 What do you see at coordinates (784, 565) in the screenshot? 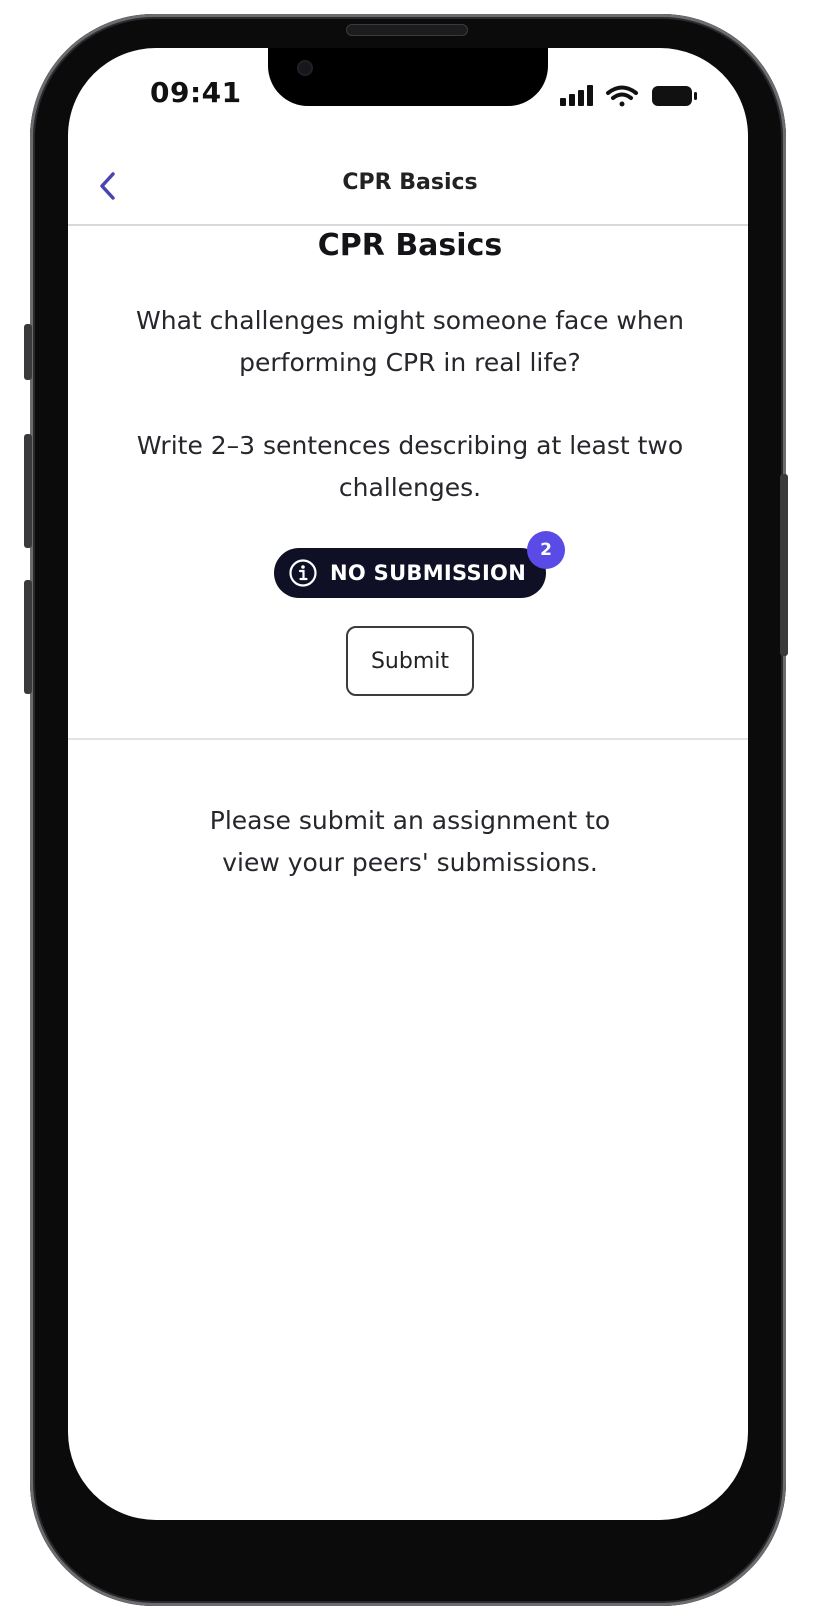
I see `power-button` at bounding box center [784, 565].